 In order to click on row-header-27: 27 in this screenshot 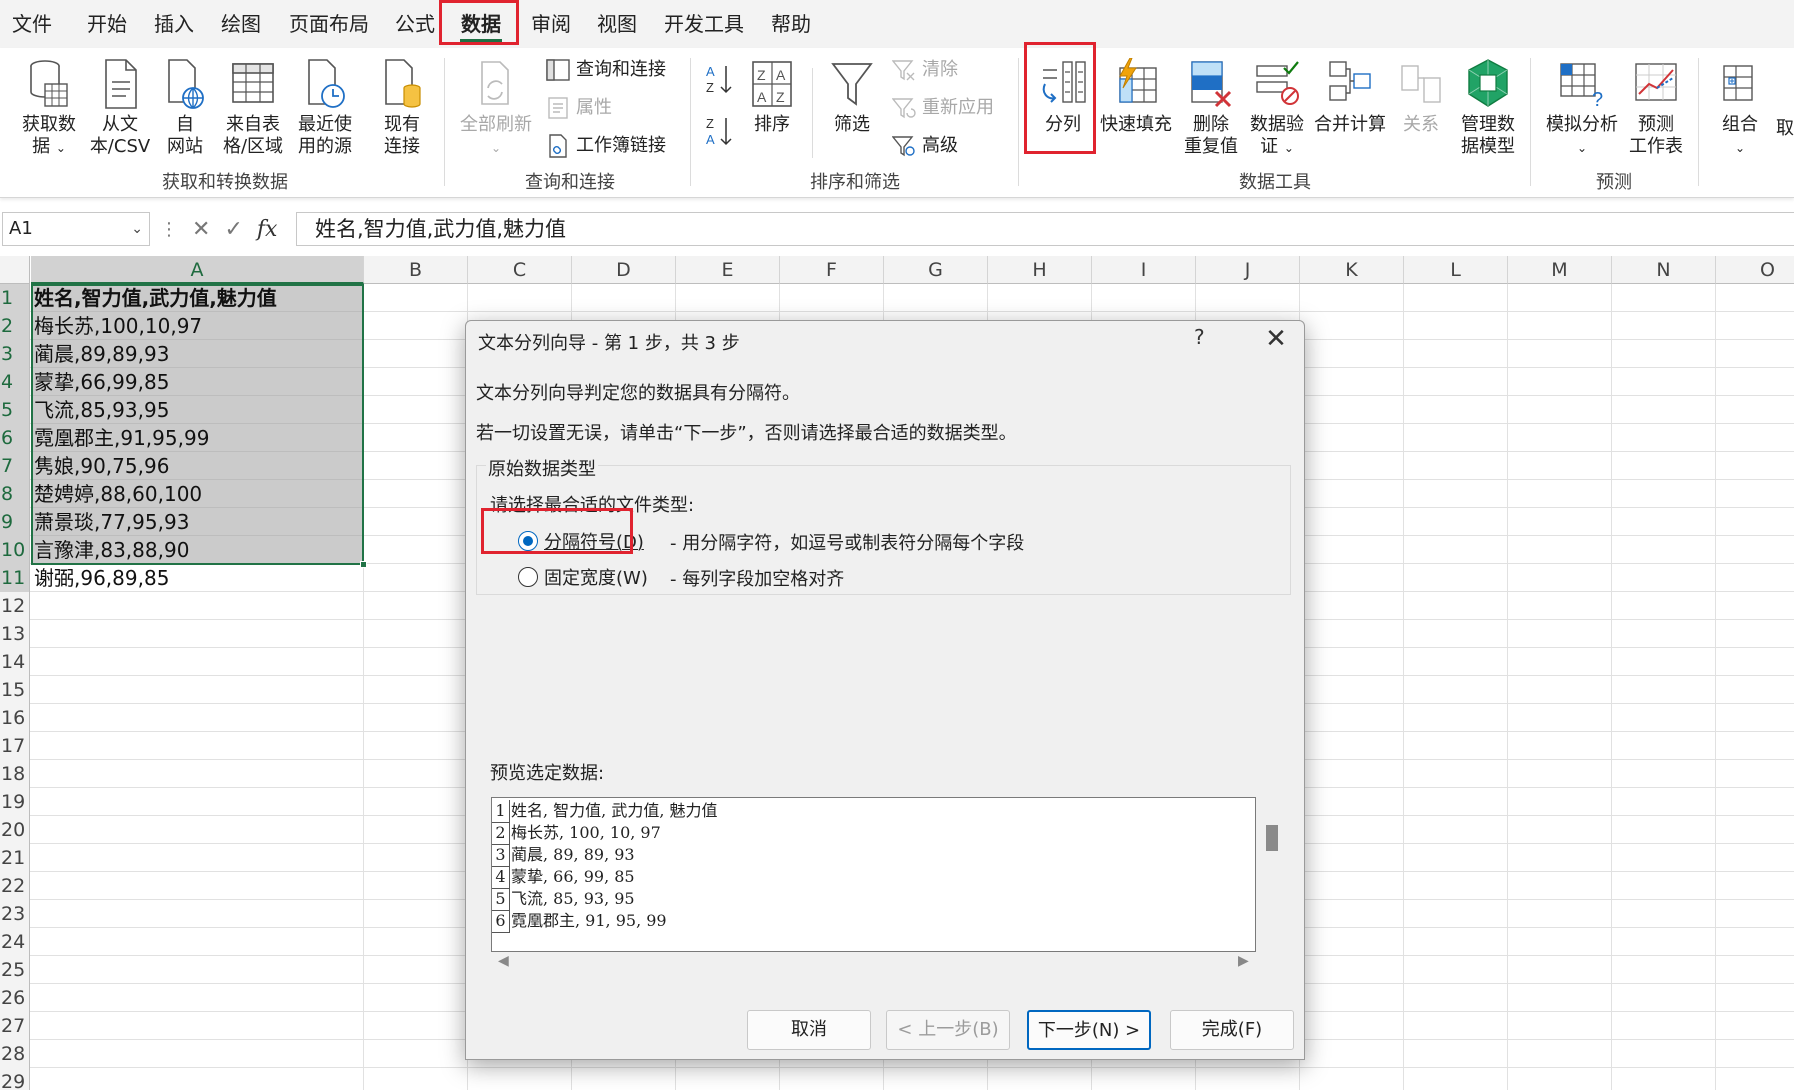, I will do `click(15, 1026)`.